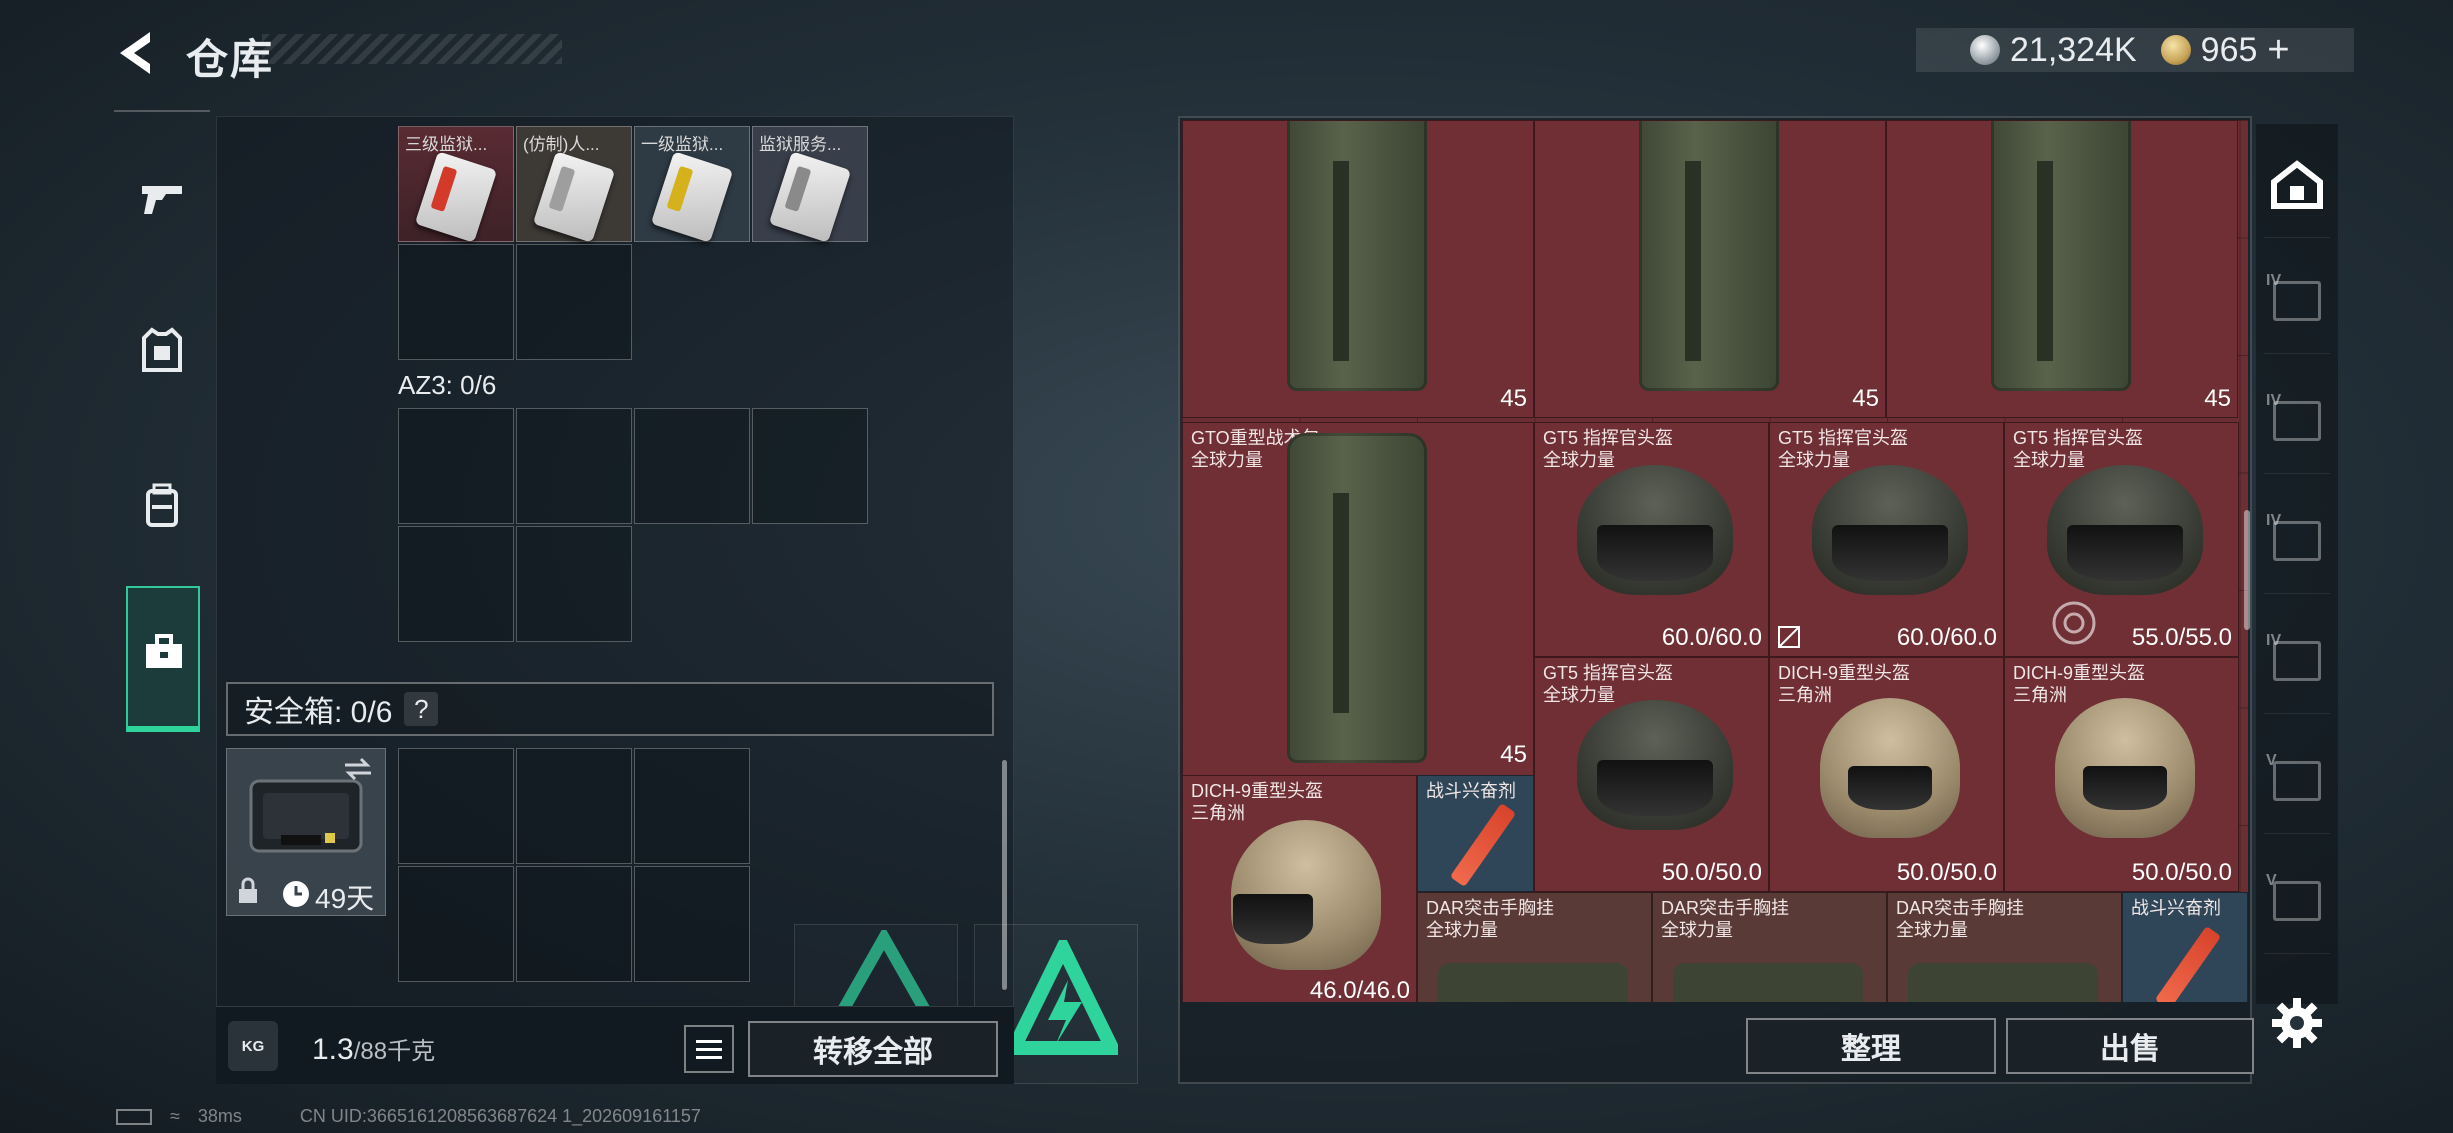 The height and width of the screenshot is (1133, 2453). I want to click on weight-current: 1.3, so click(333, 1049).